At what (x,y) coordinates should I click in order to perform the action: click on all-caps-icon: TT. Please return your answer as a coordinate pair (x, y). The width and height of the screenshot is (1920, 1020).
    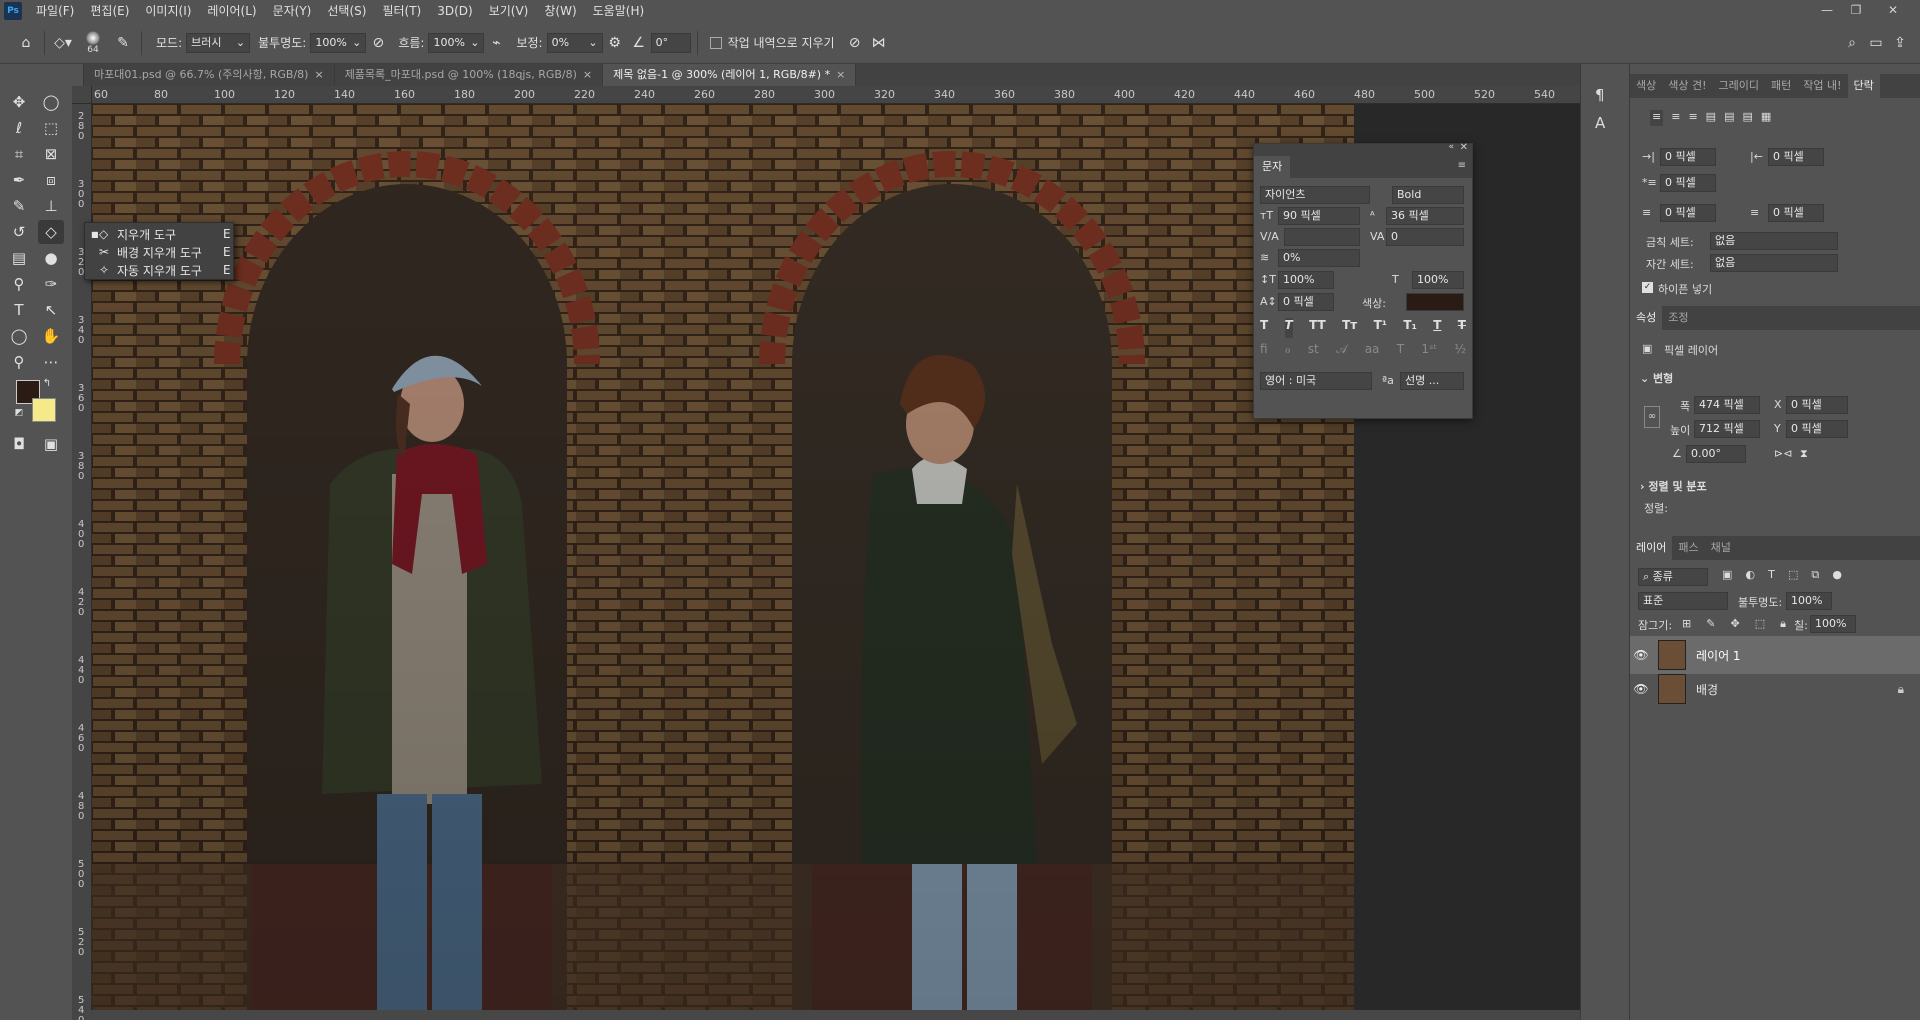
    Looking at the image, I should click on (1317, 328).